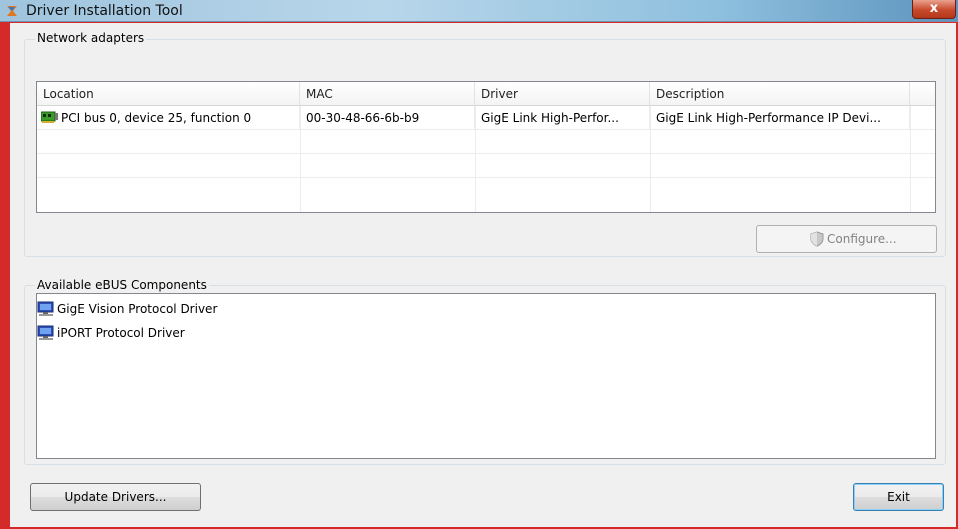 The image size is (958, 529). I want to click on cell-mac: 00-30-48-66-6b-b9, so click(387, 118).